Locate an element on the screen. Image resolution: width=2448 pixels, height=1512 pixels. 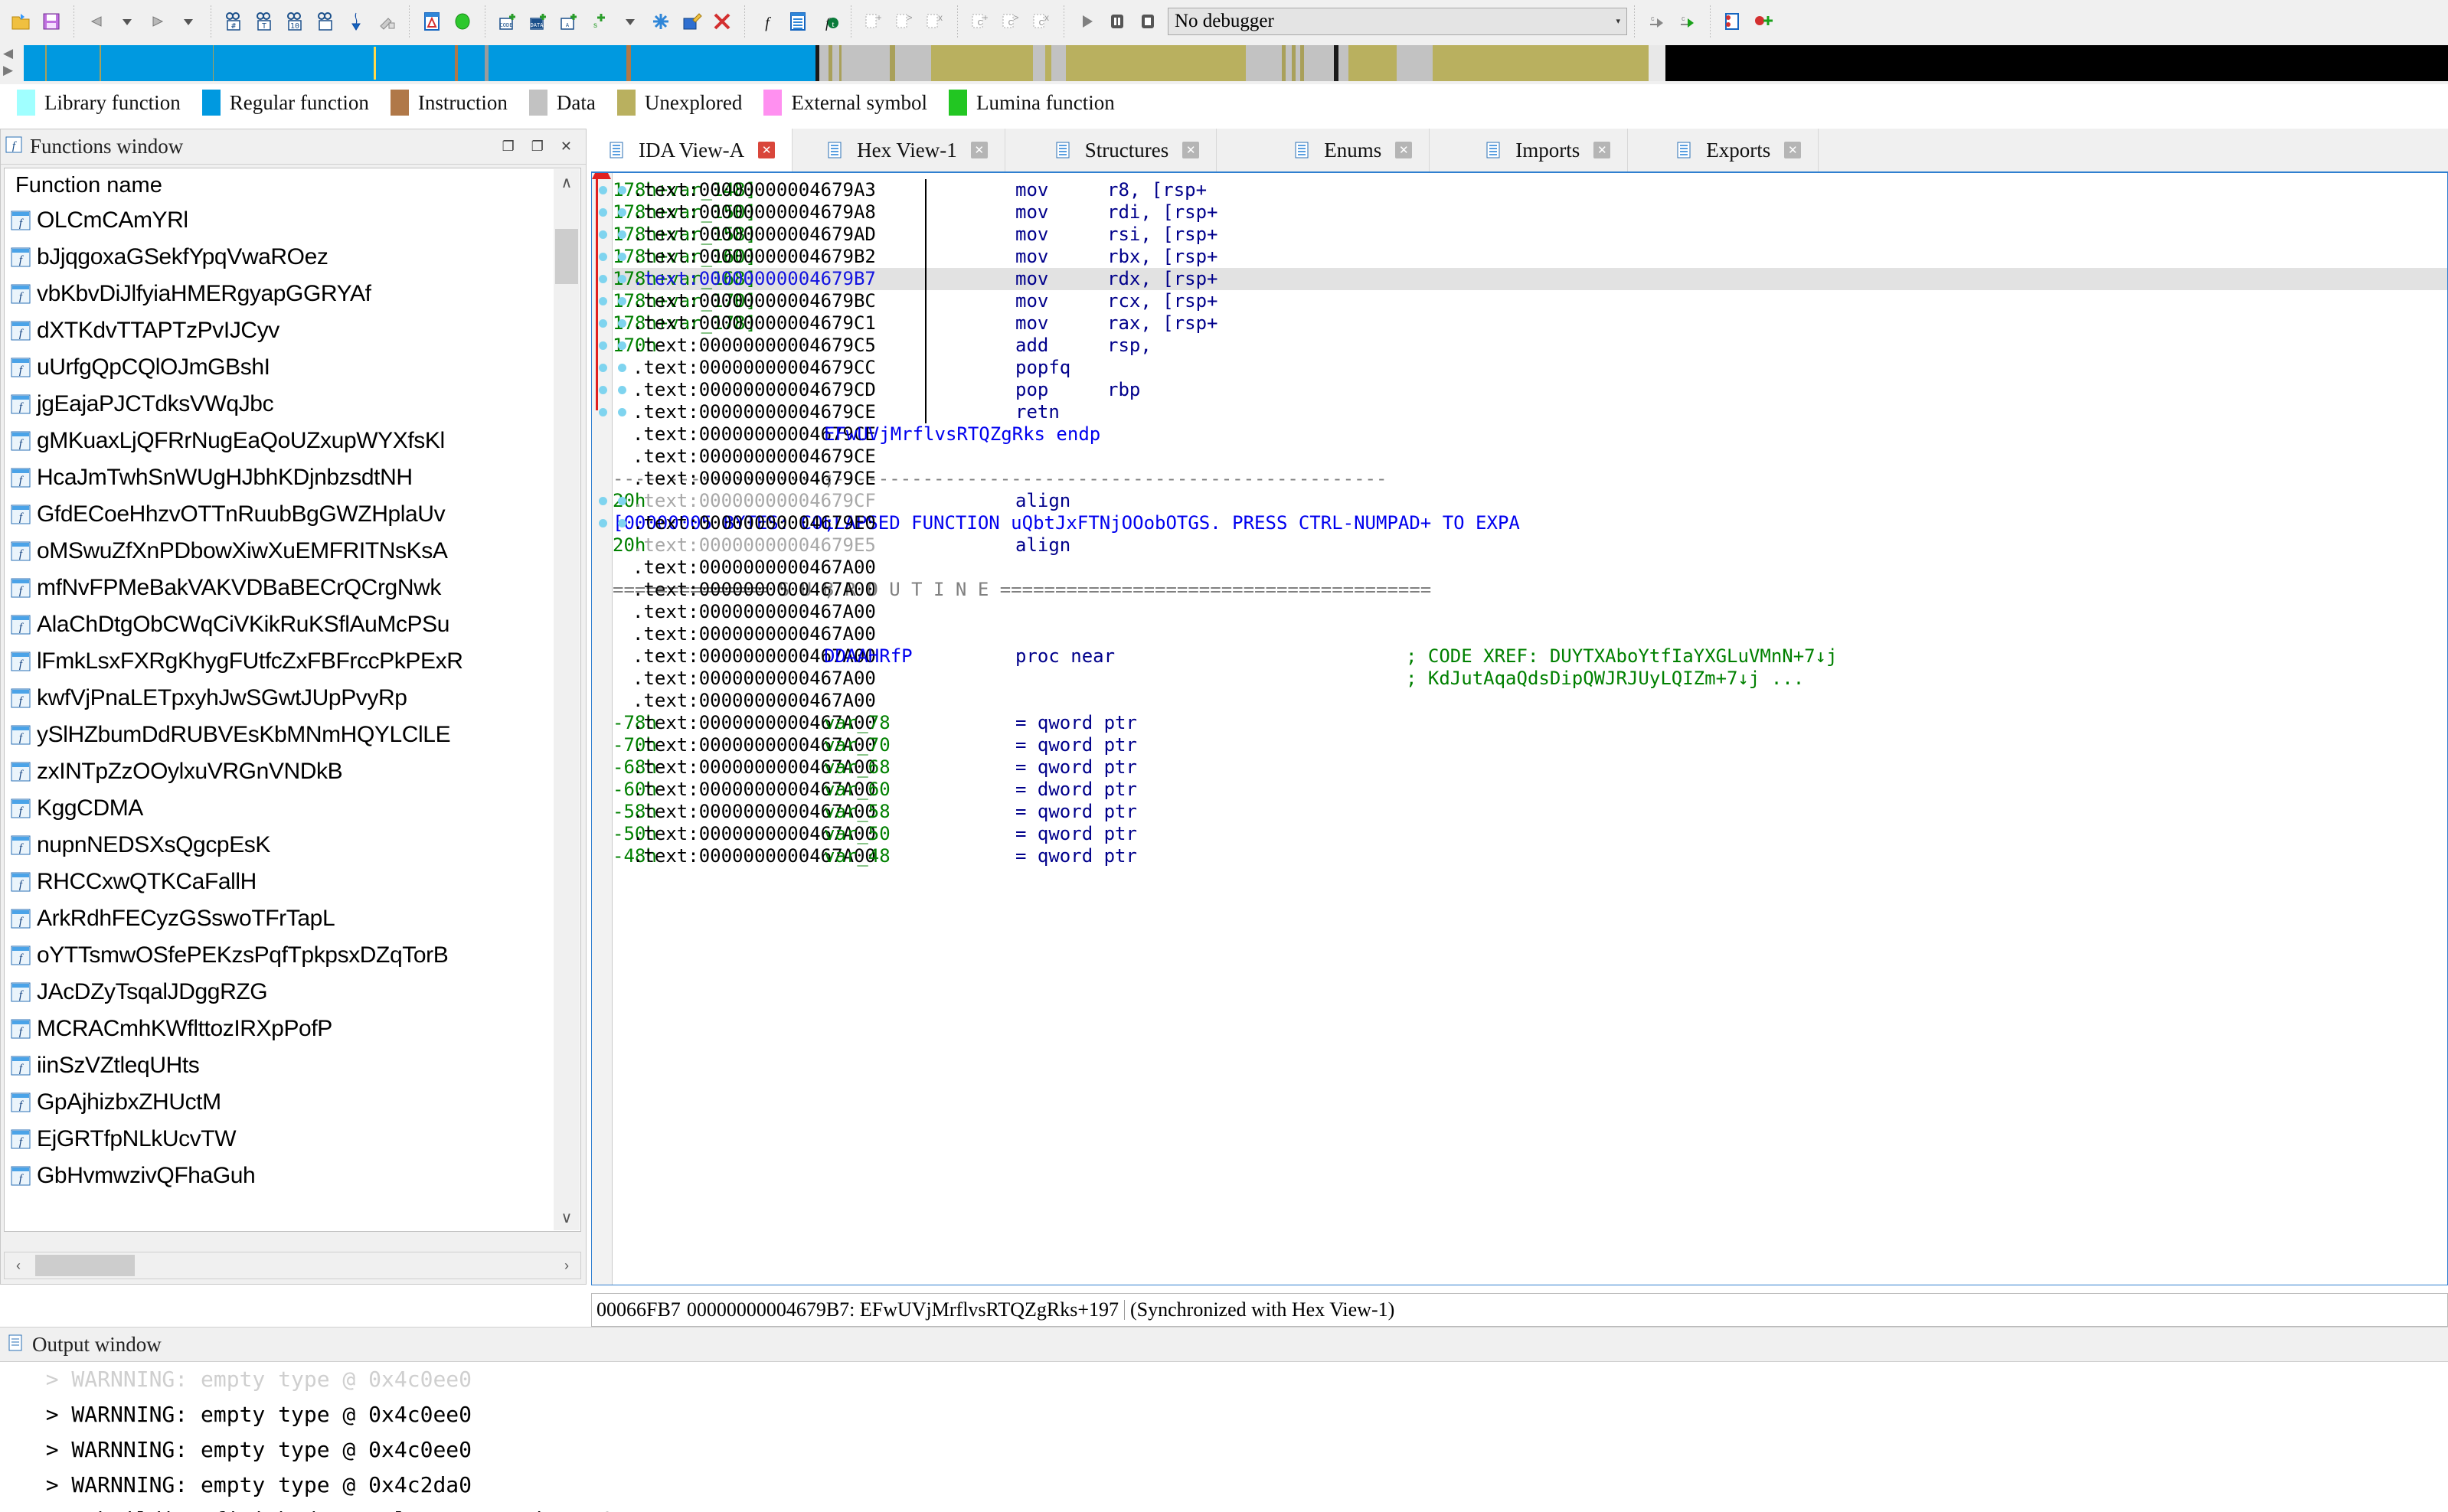
navband-strip is located at coordinates (1234, 63).